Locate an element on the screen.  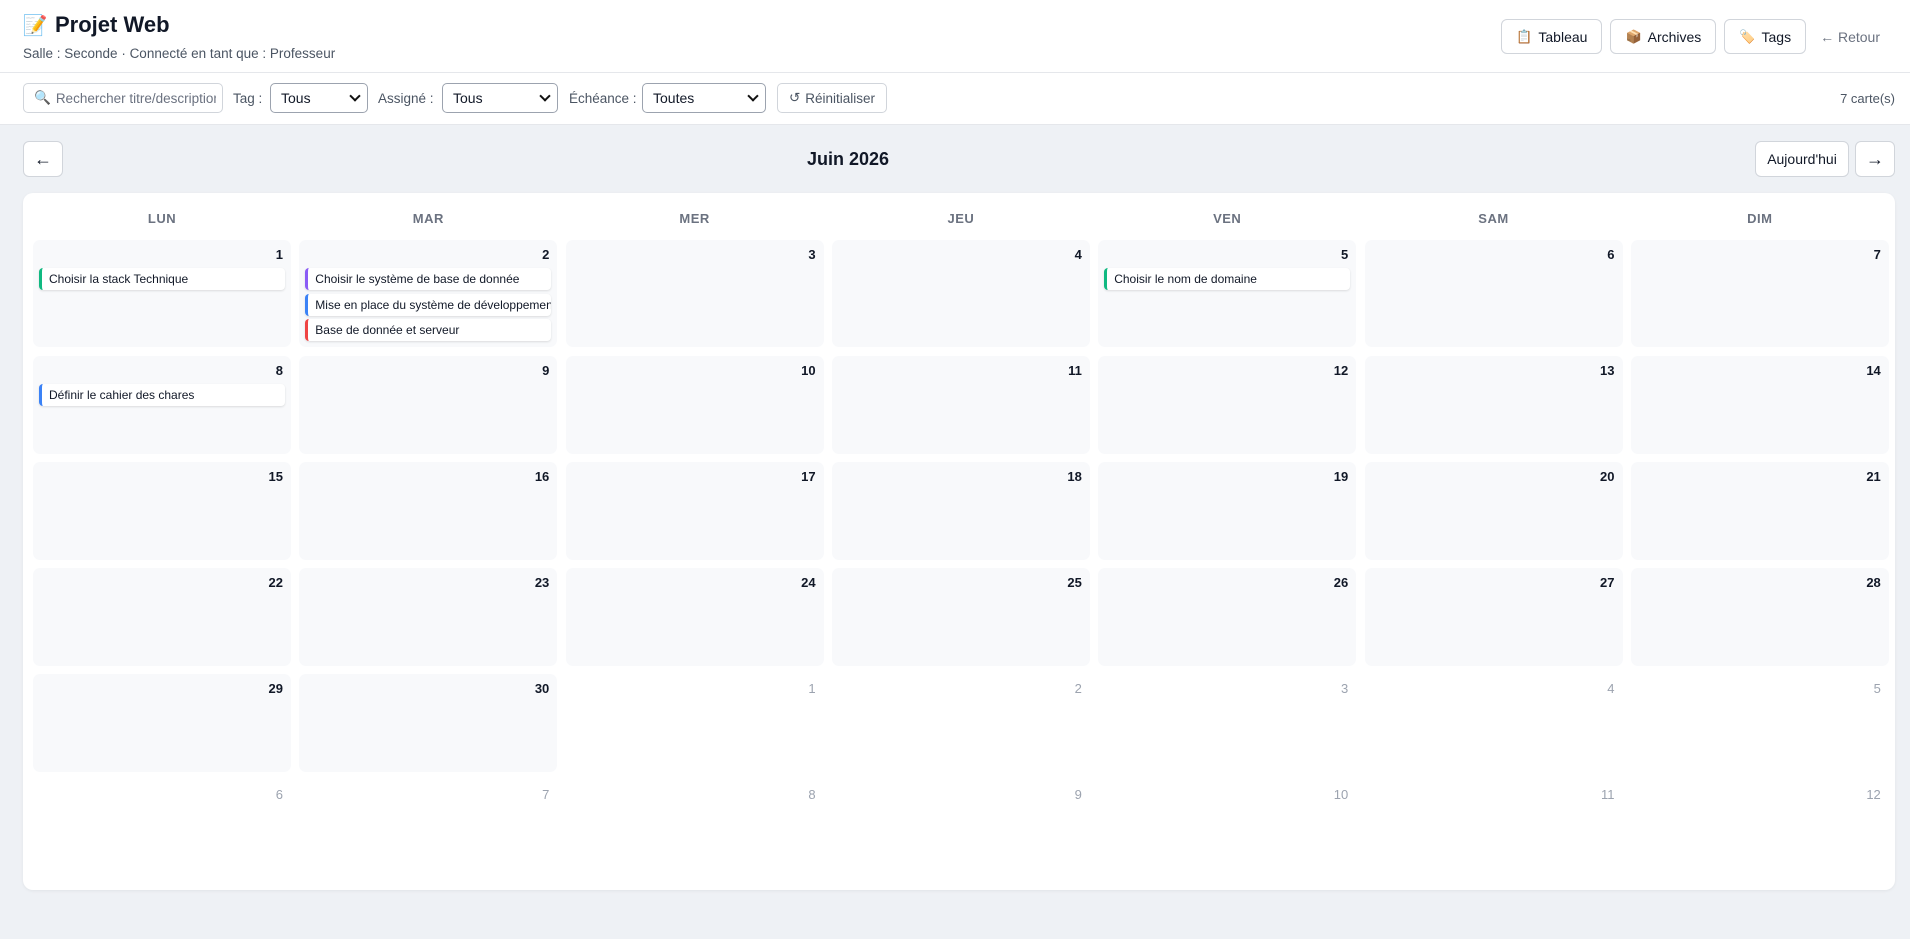
calendar-day: 1 Choisir la stack Technique is located at coordinates (162, 293).